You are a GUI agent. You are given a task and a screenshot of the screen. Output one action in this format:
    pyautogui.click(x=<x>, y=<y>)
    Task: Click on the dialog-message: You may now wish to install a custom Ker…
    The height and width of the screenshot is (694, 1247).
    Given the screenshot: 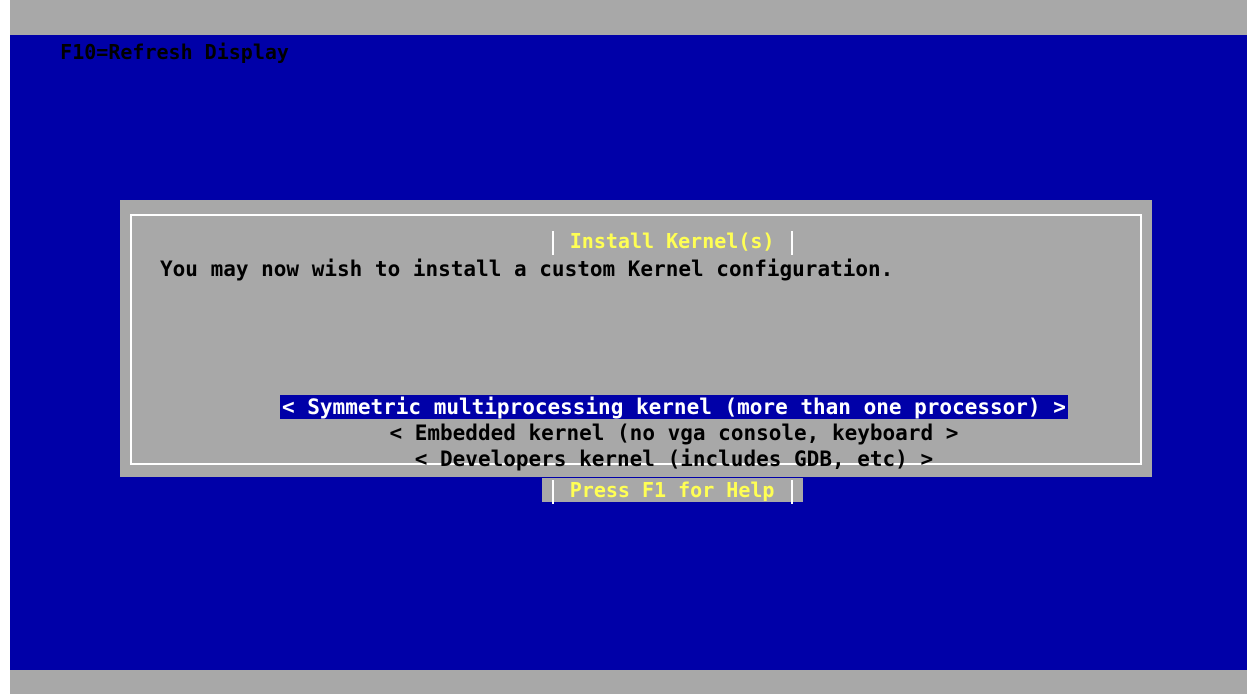 What is the action you would take?
    pyautogui.click(x=527, y=269)
    